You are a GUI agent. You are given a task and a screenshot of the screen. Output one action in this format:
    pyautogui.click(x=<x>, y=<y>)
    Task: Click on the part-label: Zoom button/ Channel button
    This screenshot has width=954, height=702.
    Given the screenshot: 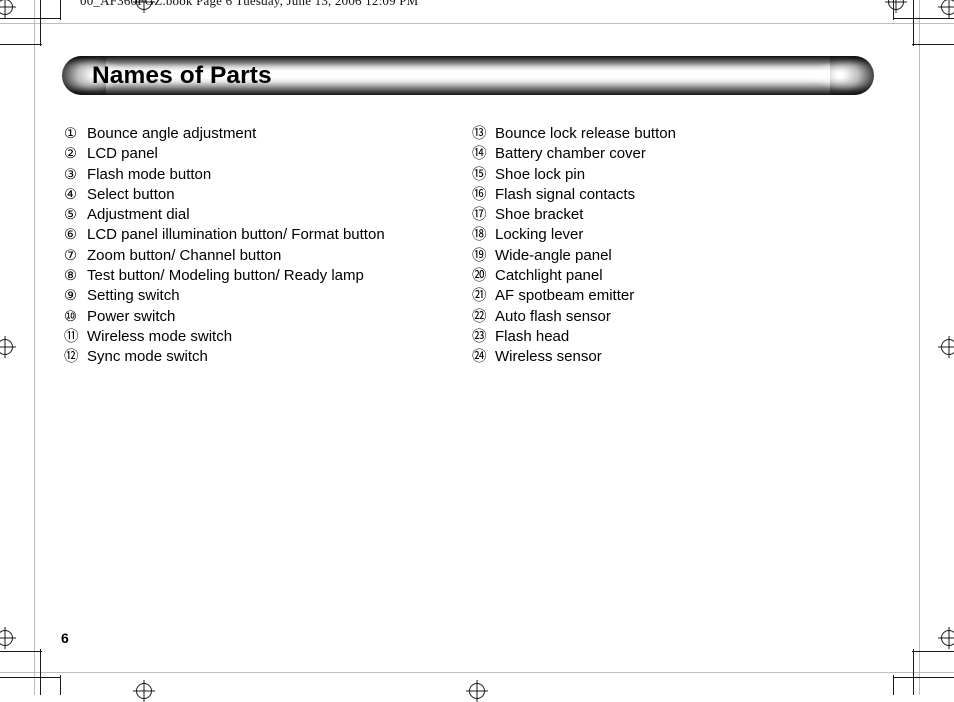 What is the action you would take?
    pyautogui.click(x=184, y=256)
    